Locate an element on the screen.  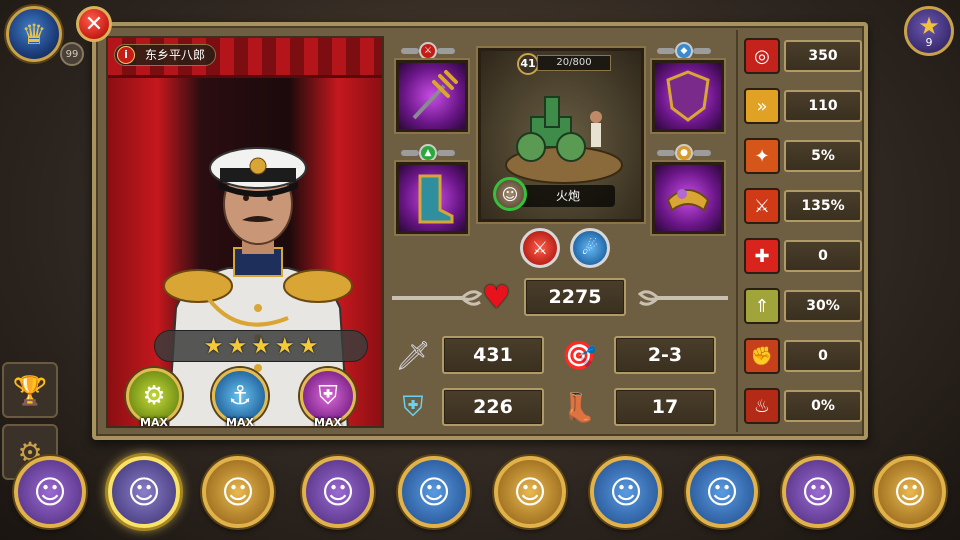
hp-value: 2275 is located at coordinates (575, 297).